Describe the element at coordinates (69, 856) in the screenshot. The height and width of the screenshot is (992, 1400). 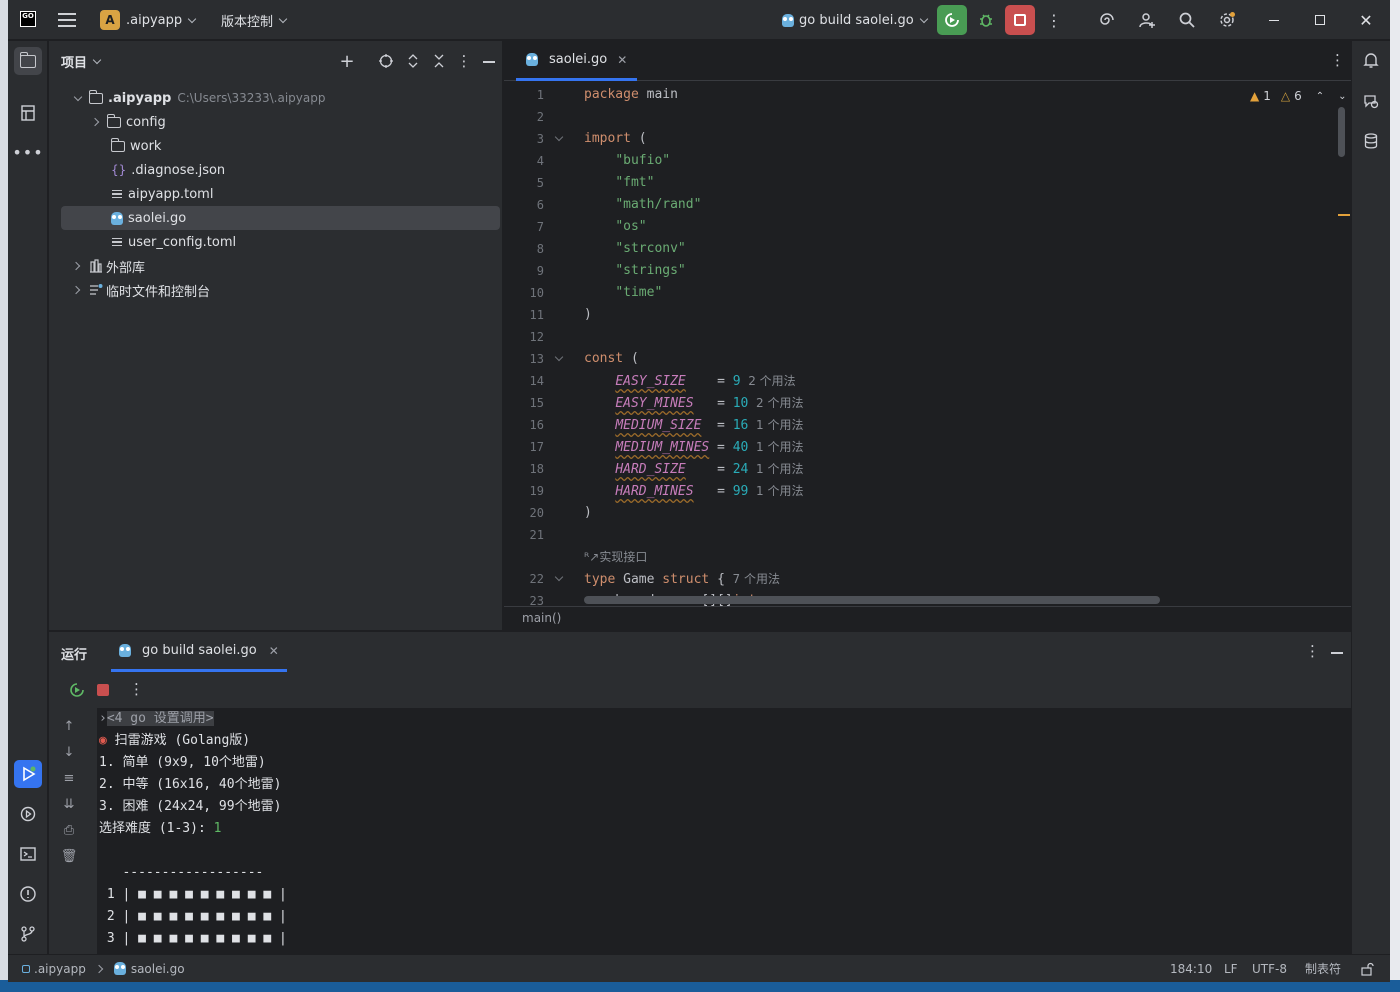
I see `clear-console-icon: 🗑` at that location.